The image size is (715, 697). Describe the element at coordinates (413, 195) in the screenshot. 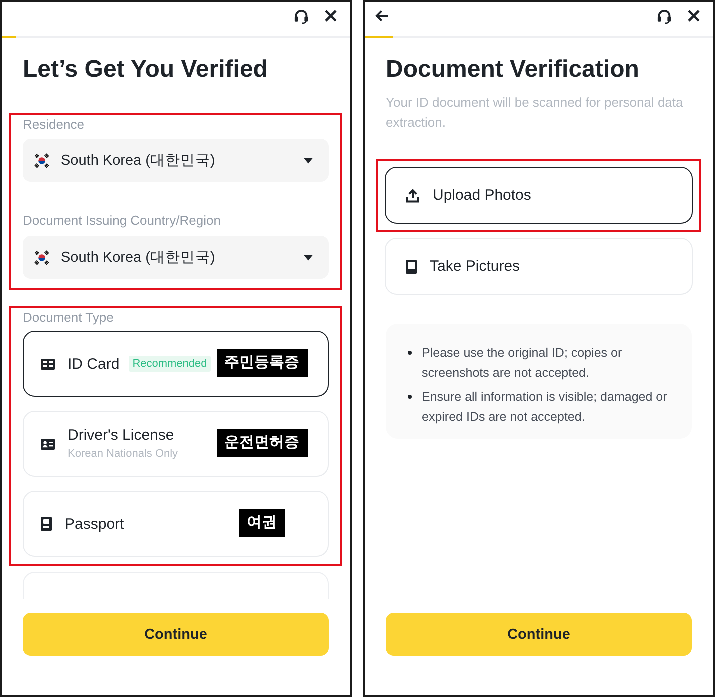

I see `upload-icon` at that location.